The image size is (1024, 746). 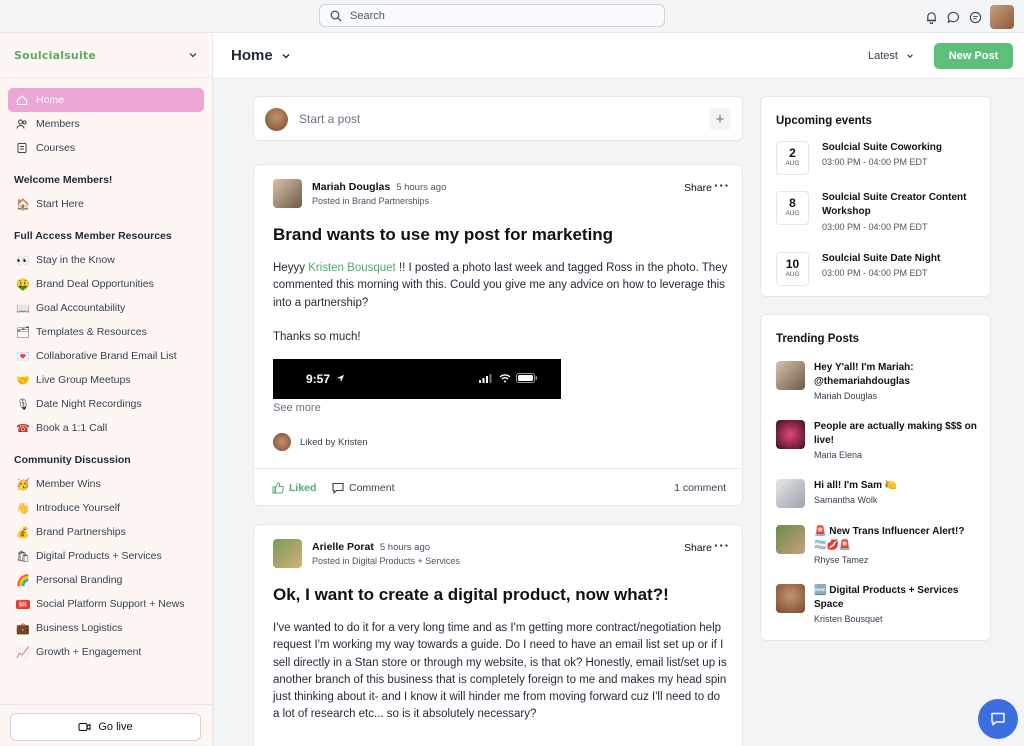 I want to click on home-icon, so click(x=22, y=100).